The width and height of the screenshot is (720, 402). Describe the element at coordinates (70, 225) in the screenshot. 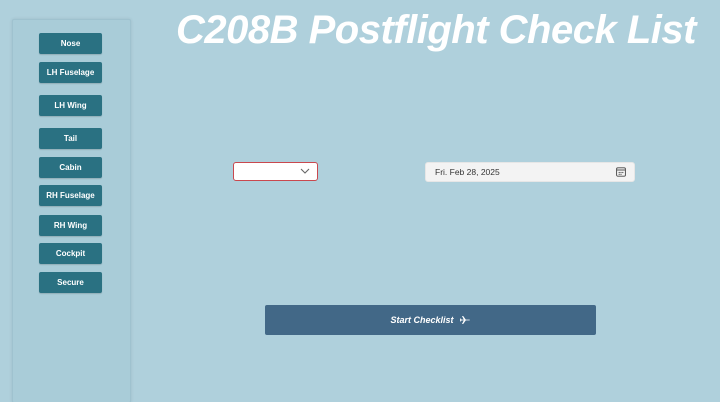

I see `nav-button-rh-wing: RH Wing` at that location.